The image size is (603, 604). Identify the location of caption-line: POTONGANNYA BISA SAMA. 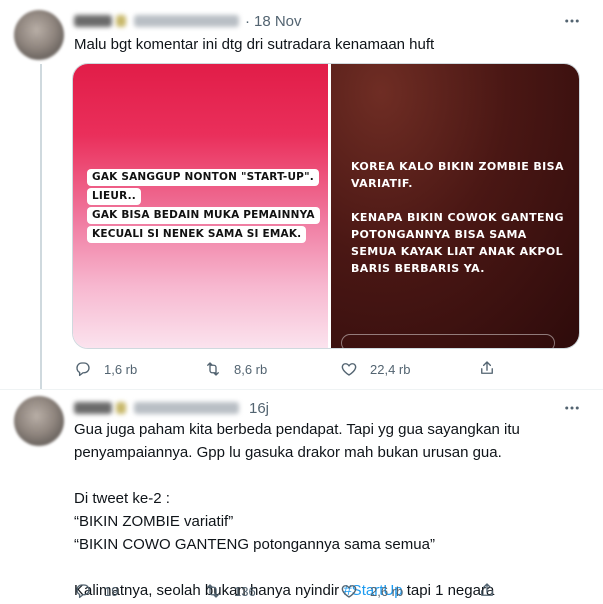
(439, 234).